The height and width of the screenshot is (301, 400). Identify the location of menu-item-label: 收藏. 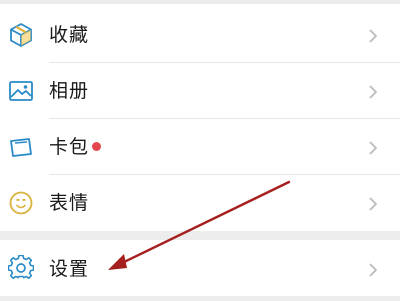
(69, 35).